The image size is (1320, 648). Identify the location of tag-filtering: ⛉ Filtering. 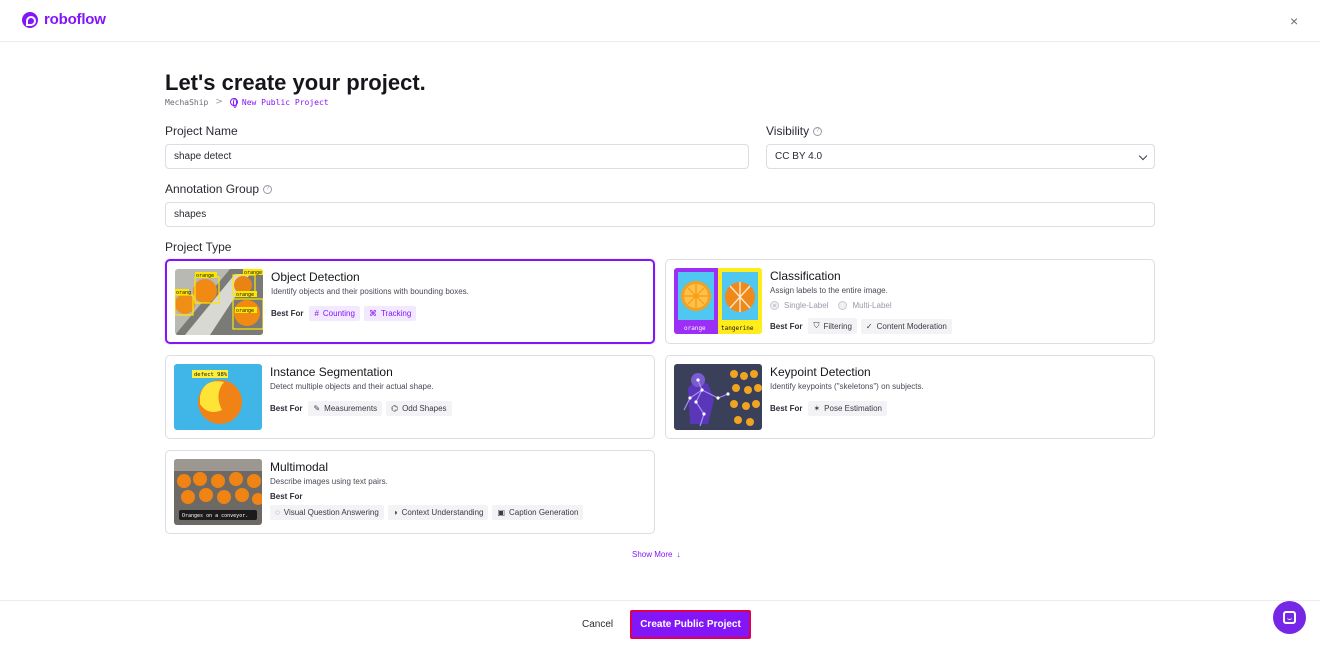
(832, 326).